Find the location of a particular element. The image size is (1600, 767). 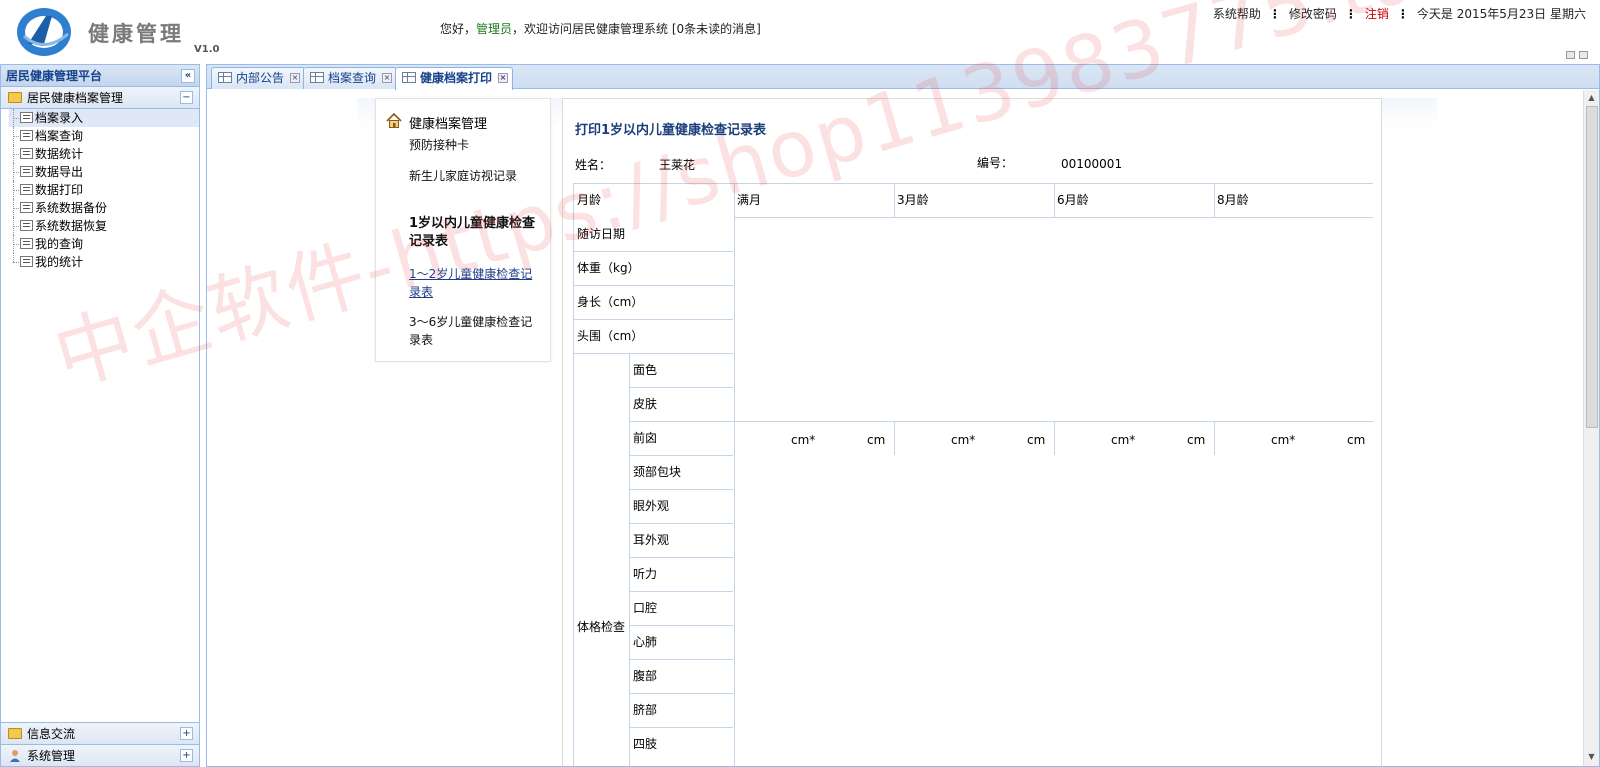

exam-row-eyes: 眼外观 is located at coordinates (651, 506).